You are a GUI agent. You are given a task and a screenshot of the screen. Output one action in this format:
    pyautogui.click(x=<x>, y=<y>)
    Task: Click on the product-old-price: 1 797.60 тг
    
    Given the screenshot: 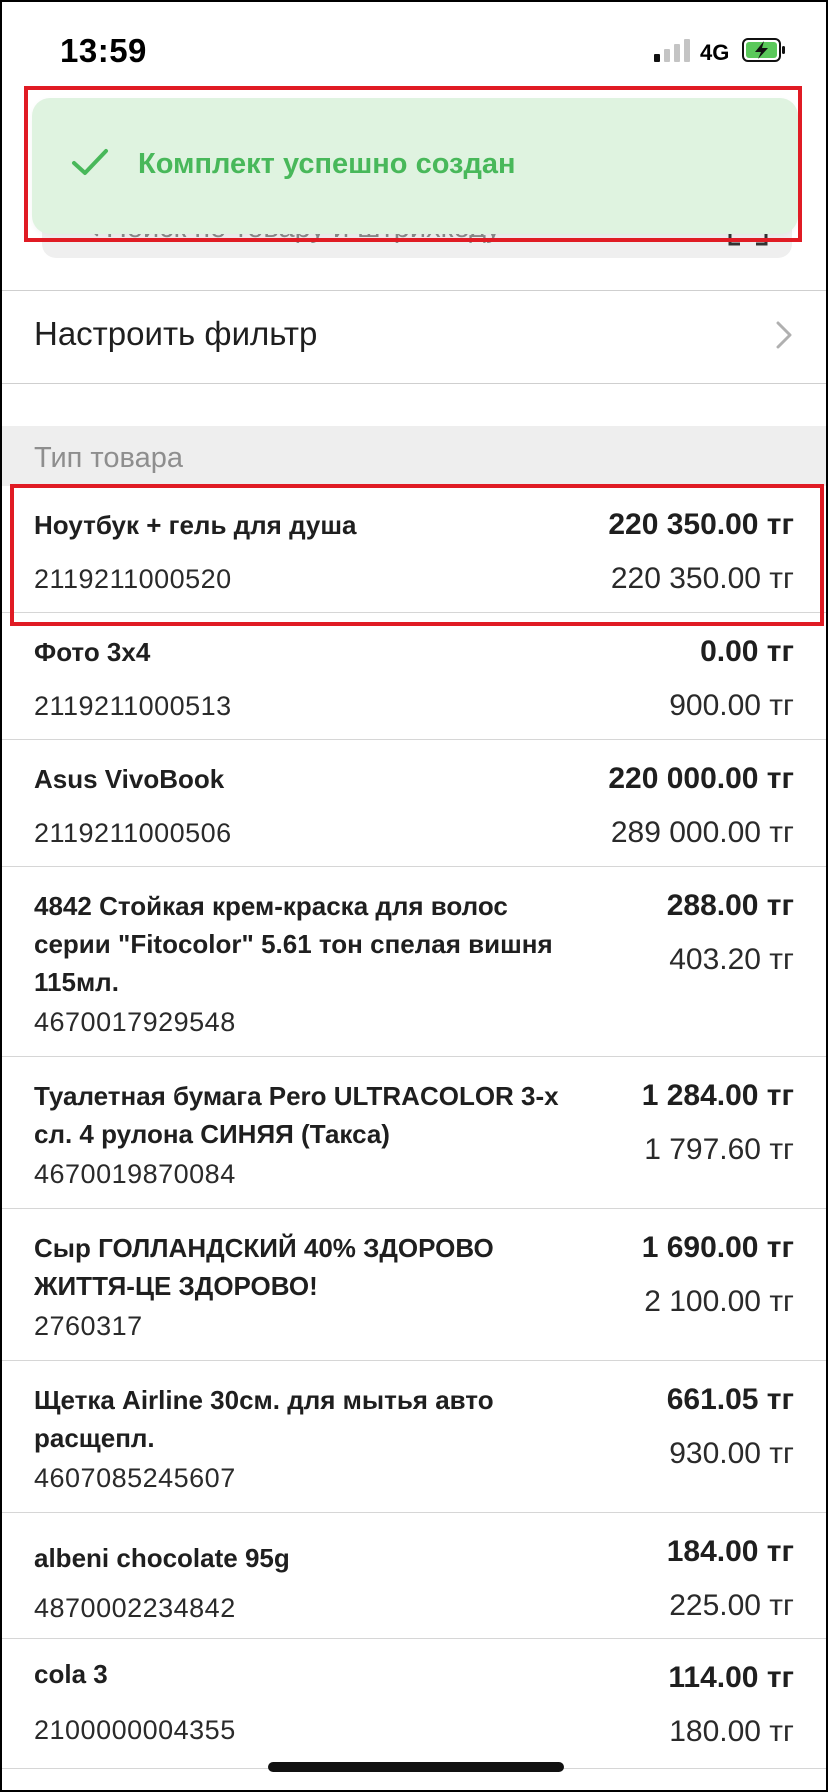 What is the action you would take?
    pyautogui.click(x=719, y=1149)
    